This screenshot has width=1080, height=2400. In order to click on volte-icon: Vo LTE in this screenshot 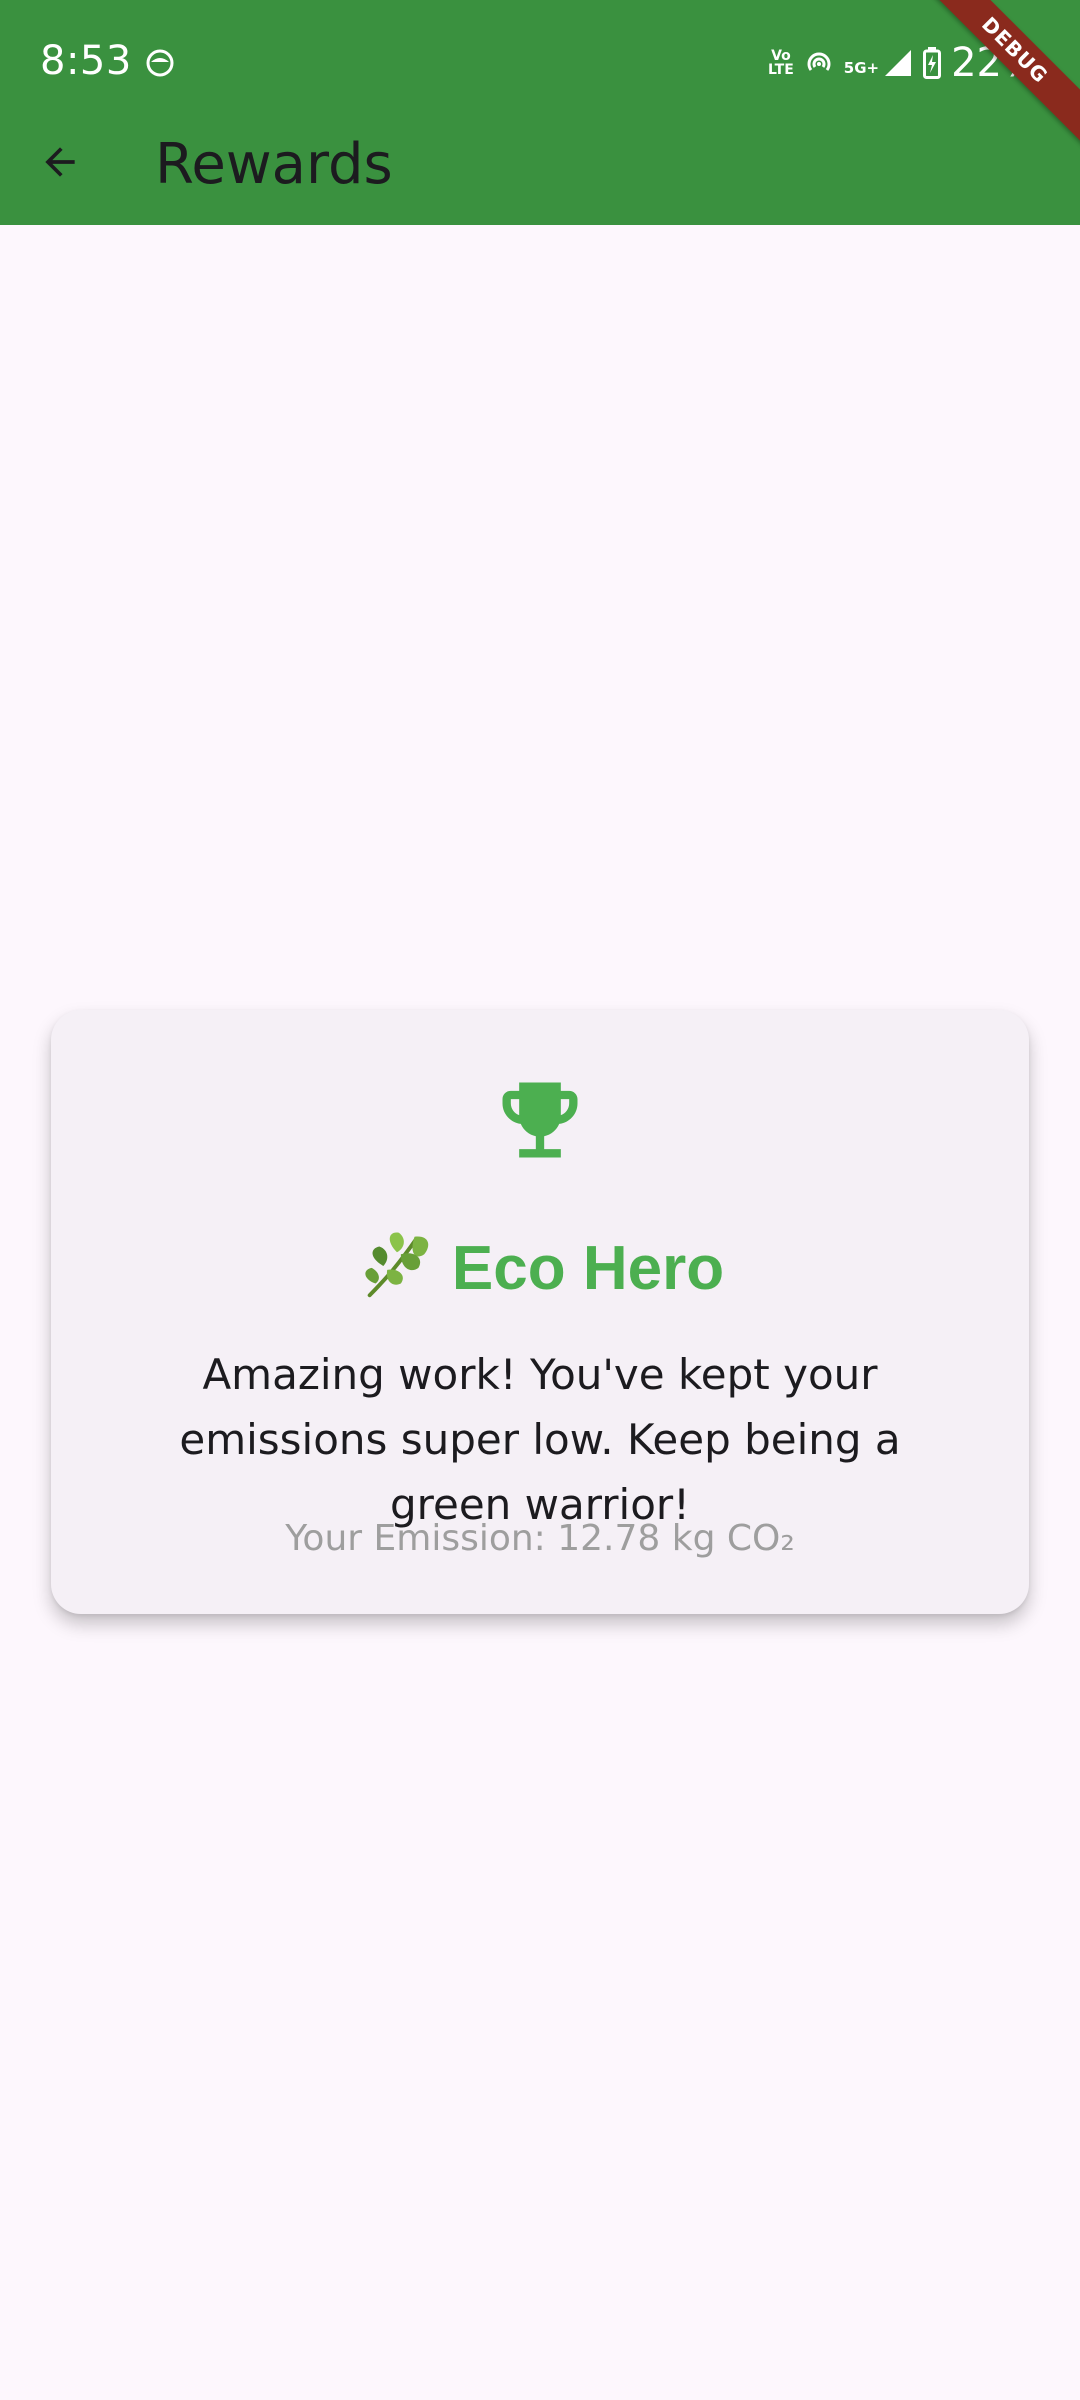, I will do `click(781, 63)`.